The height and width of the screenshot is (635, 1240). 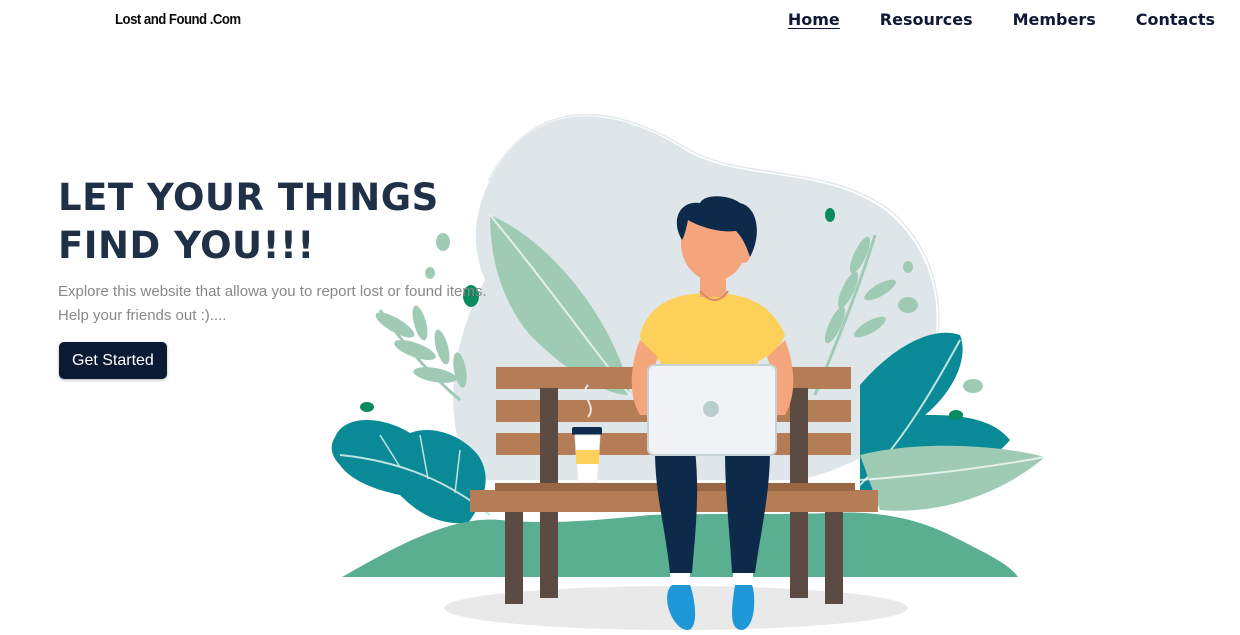 I want to click on nav-contacts: Contacts, so click(x=1175, y=19).